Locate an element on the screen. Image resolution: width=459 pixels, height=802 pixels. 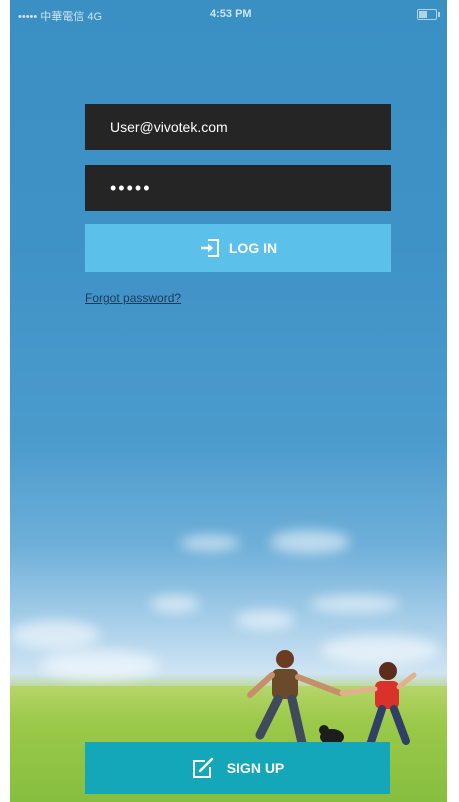
clock-label: 4:53 PM is located at coordinates (231, 14).